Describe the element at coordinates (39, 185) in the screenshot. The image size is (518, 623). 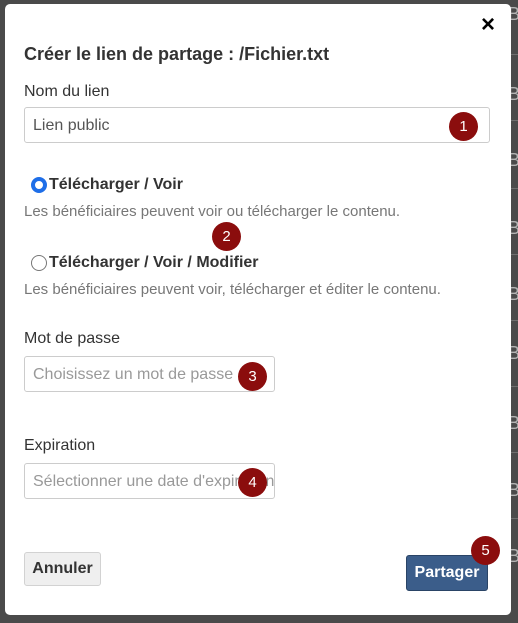
I see `radio-checked-icon` at that location.